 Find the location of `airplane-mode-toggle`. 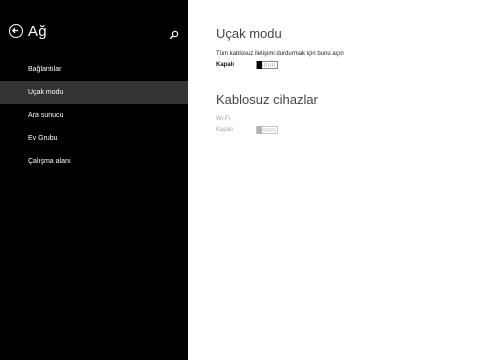

airplane-mode-toggle is located at coordinates (267, 65).